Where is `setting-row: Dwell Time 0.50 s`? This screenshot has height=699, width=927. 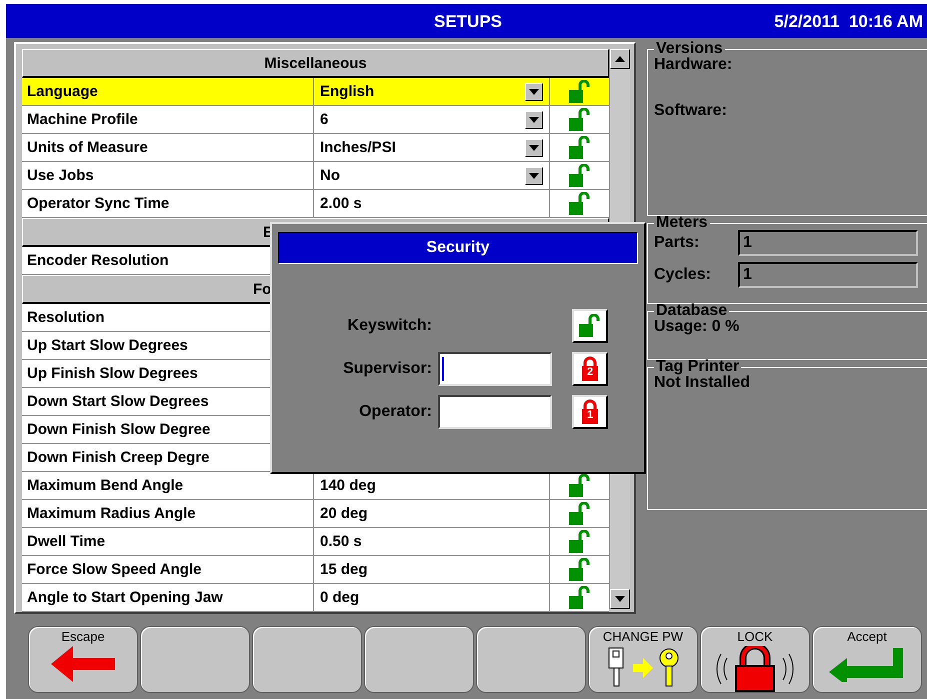
setting-row: Dwell Time 0.50 s is located at coordinates (315, 542).